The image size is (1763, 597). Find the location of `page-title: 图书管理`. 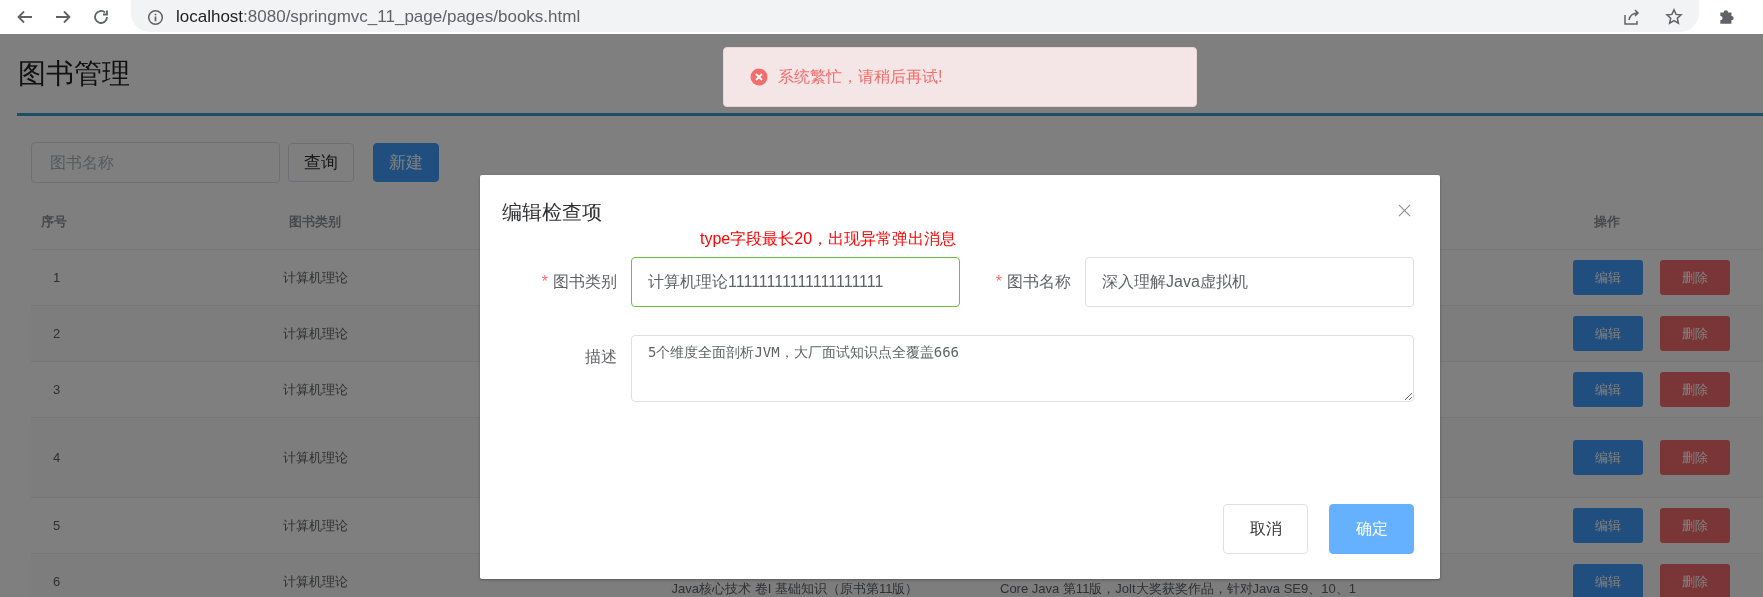

page-title: 图书管理 is located at coordinates (74, 73).